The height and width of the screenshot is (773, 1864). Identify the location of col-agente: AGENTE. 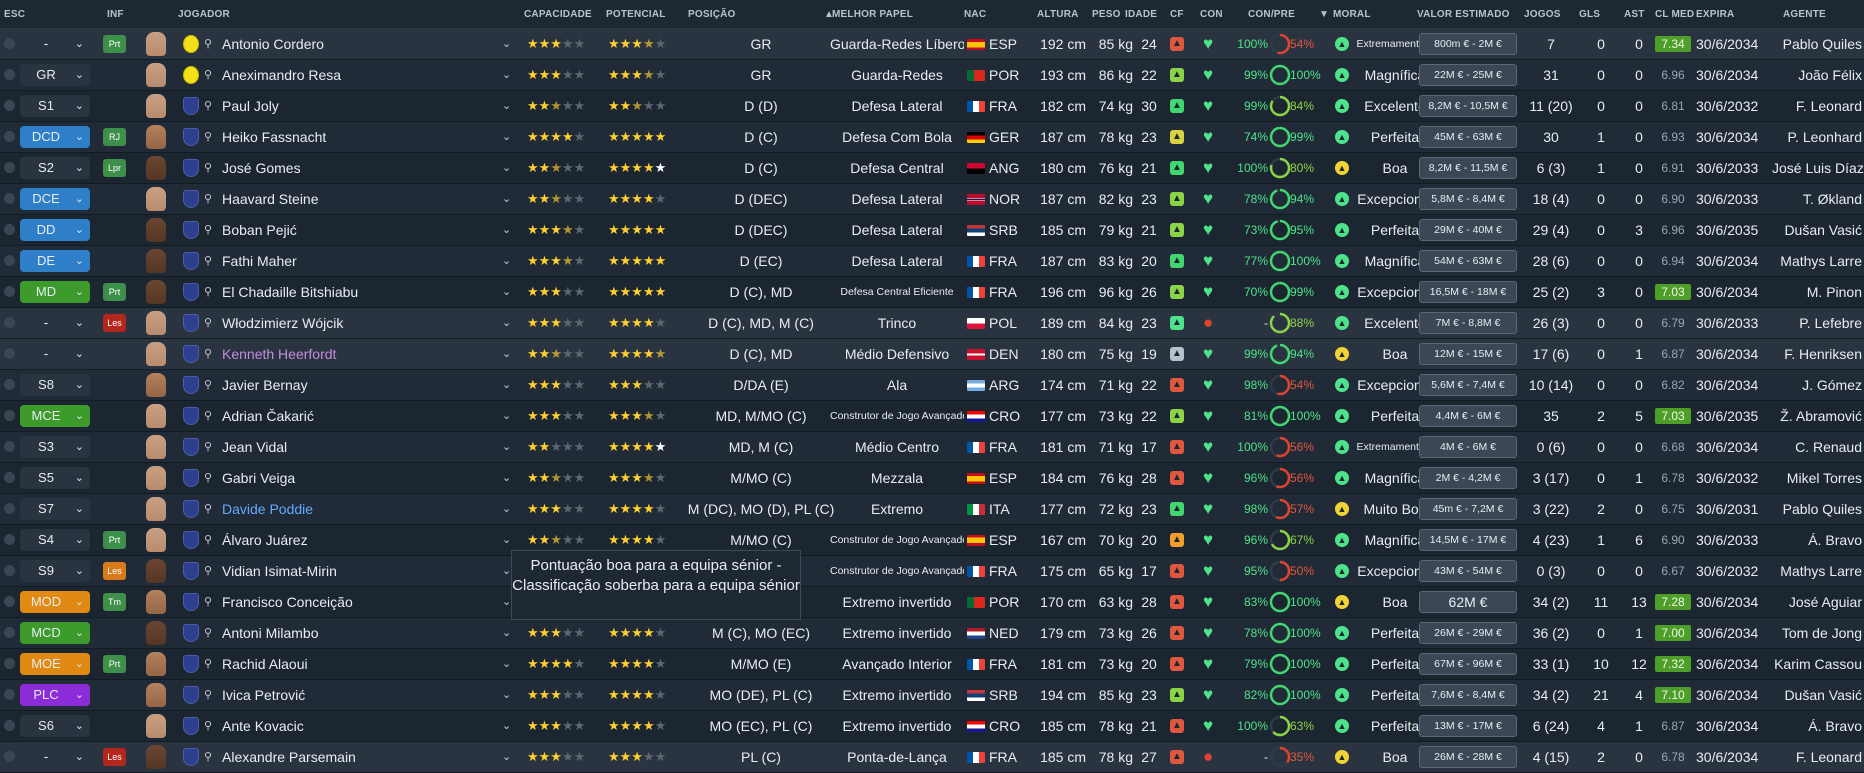
(1804, 14).